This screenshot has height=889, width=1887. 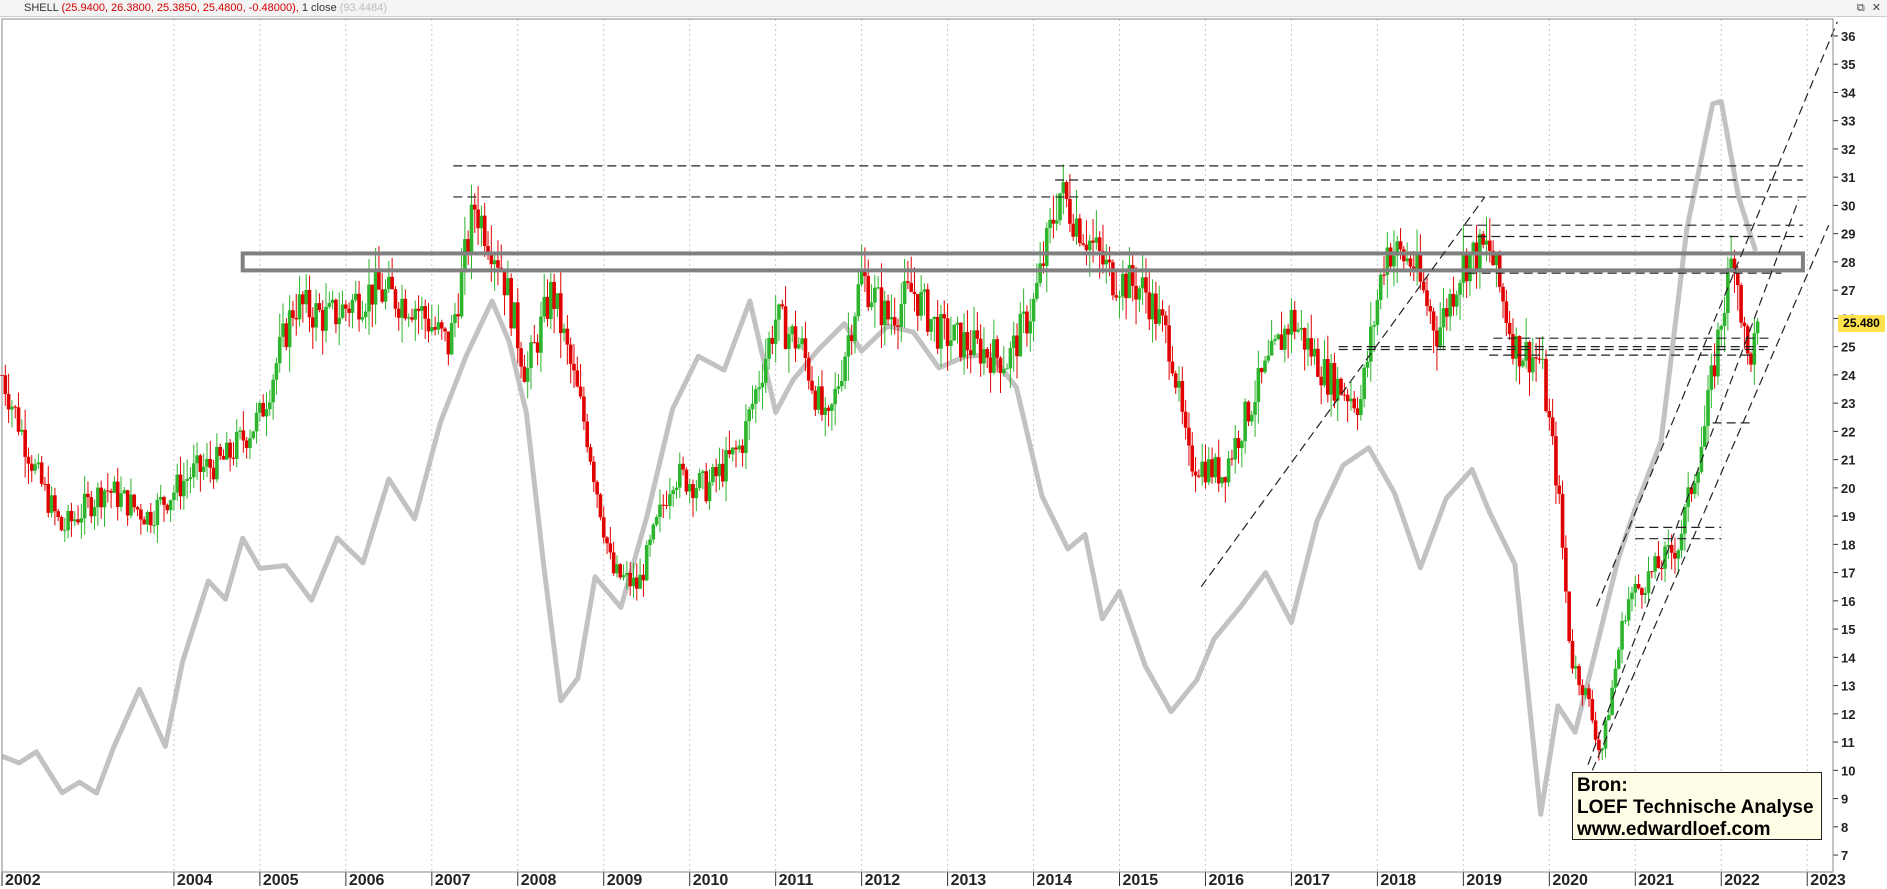 I want to click on y-tick-label: 8, so click(x=1844, y=827).